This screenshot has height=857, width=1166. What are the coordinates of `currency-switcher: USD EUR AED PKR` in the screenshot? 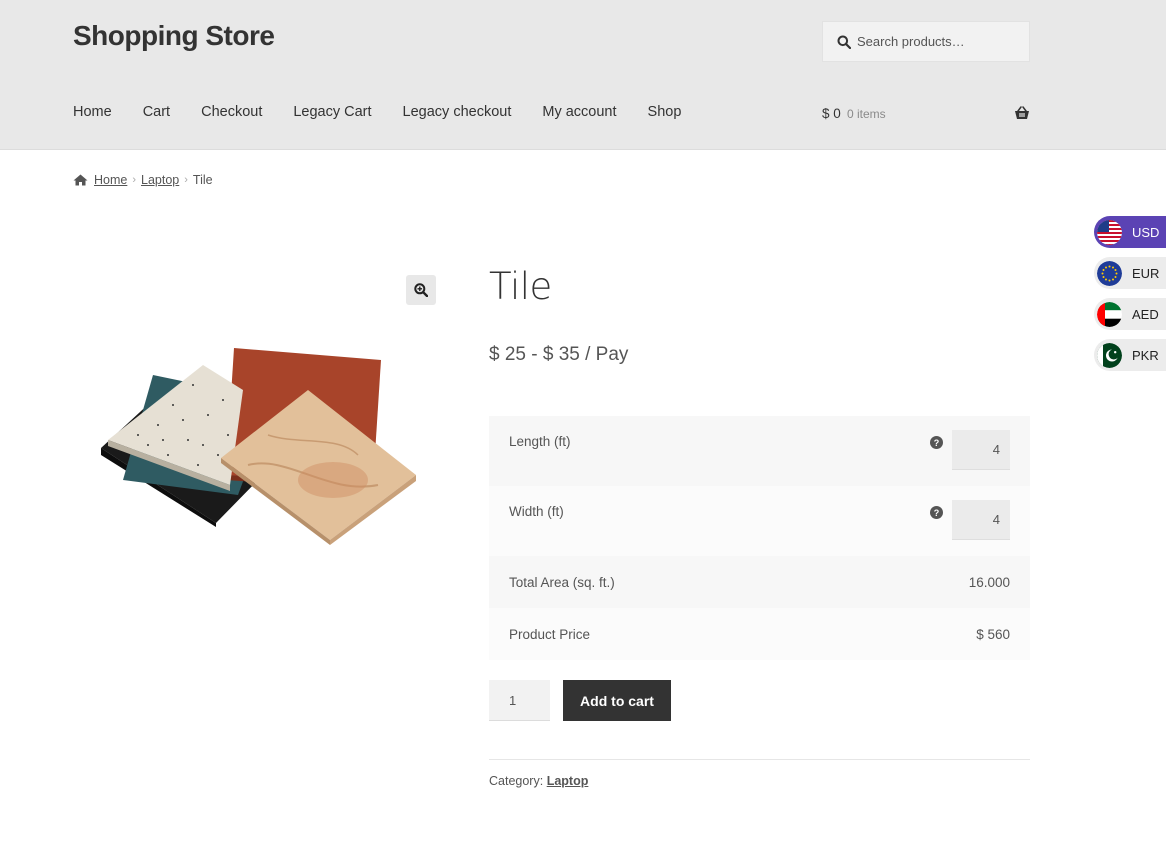 It's located at (1130, 298).